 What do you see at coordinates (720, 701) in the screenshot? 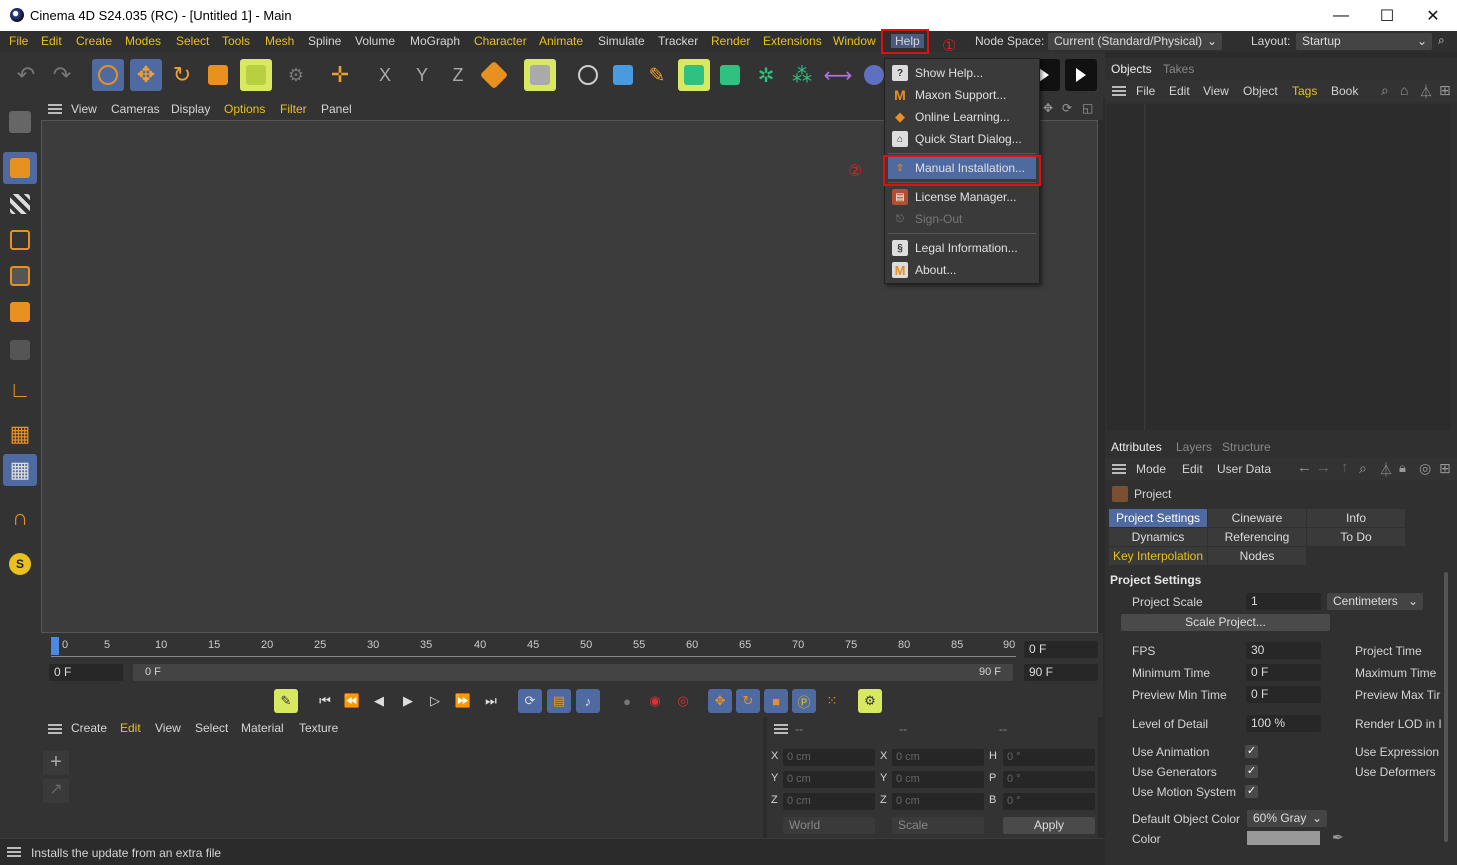
I see `key-position-icon: ✥` at bounding box center [720, 701].